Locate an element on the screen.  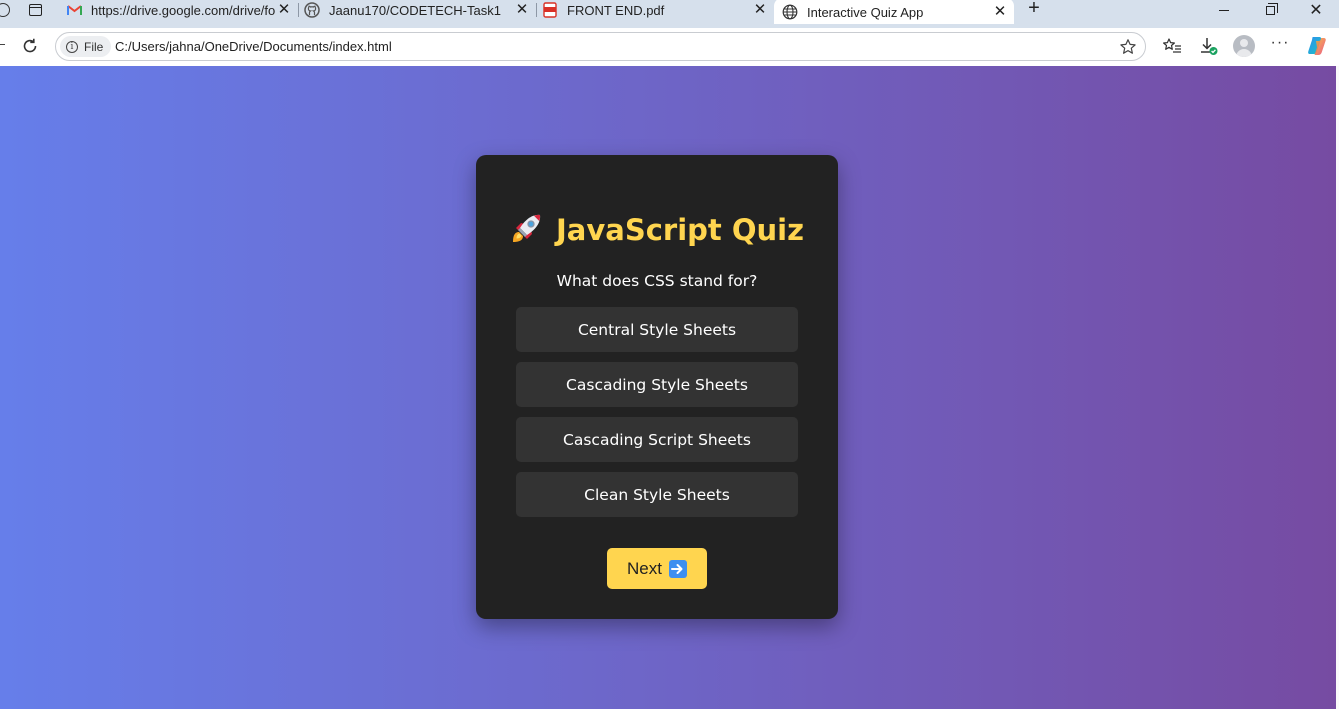
restore-icon is located at coordinates (1271, 8).